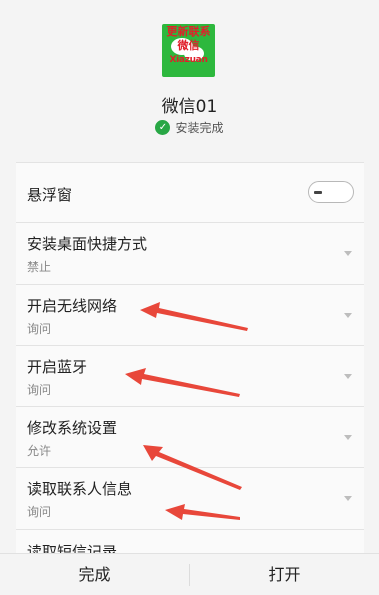  I want to click on install-status-text: 安装完成, so click(199, 128).